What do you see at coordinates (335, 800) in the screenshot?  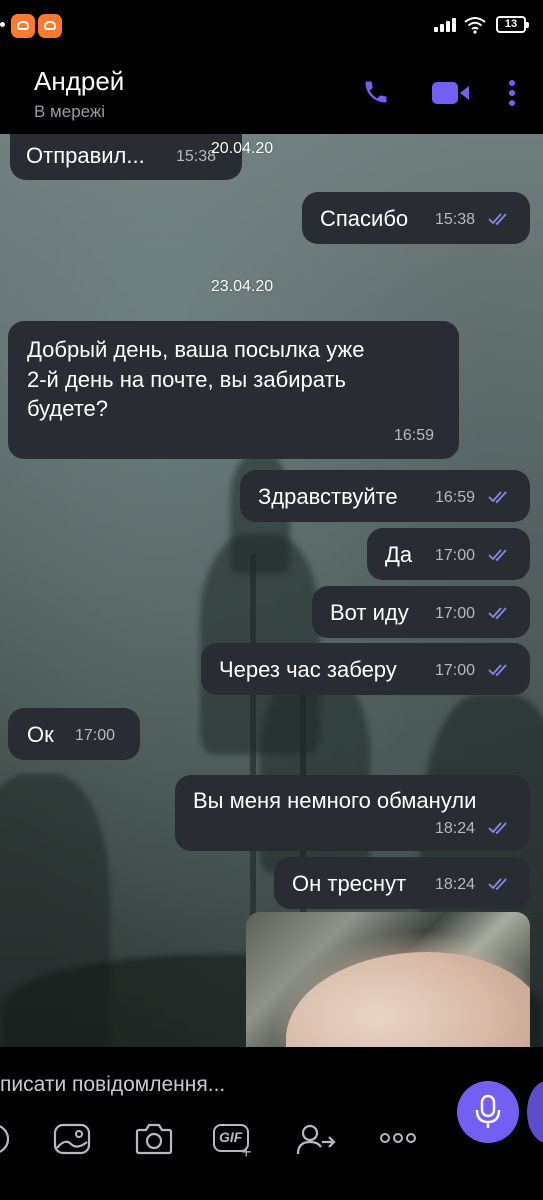 I see `message-text: Вы меня немного обманули` at bounding box center [335, 800].